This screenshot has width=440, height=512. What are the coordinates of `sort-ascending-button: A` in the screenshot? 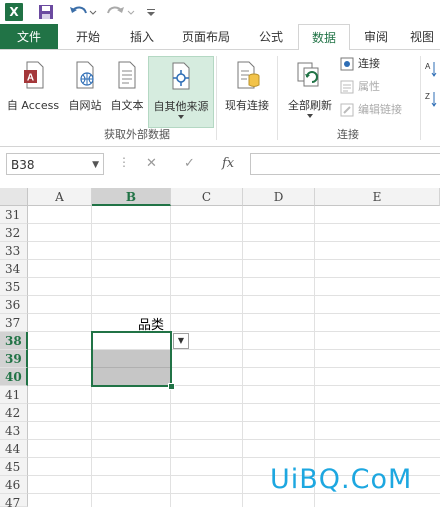 It's located at (431, 70).